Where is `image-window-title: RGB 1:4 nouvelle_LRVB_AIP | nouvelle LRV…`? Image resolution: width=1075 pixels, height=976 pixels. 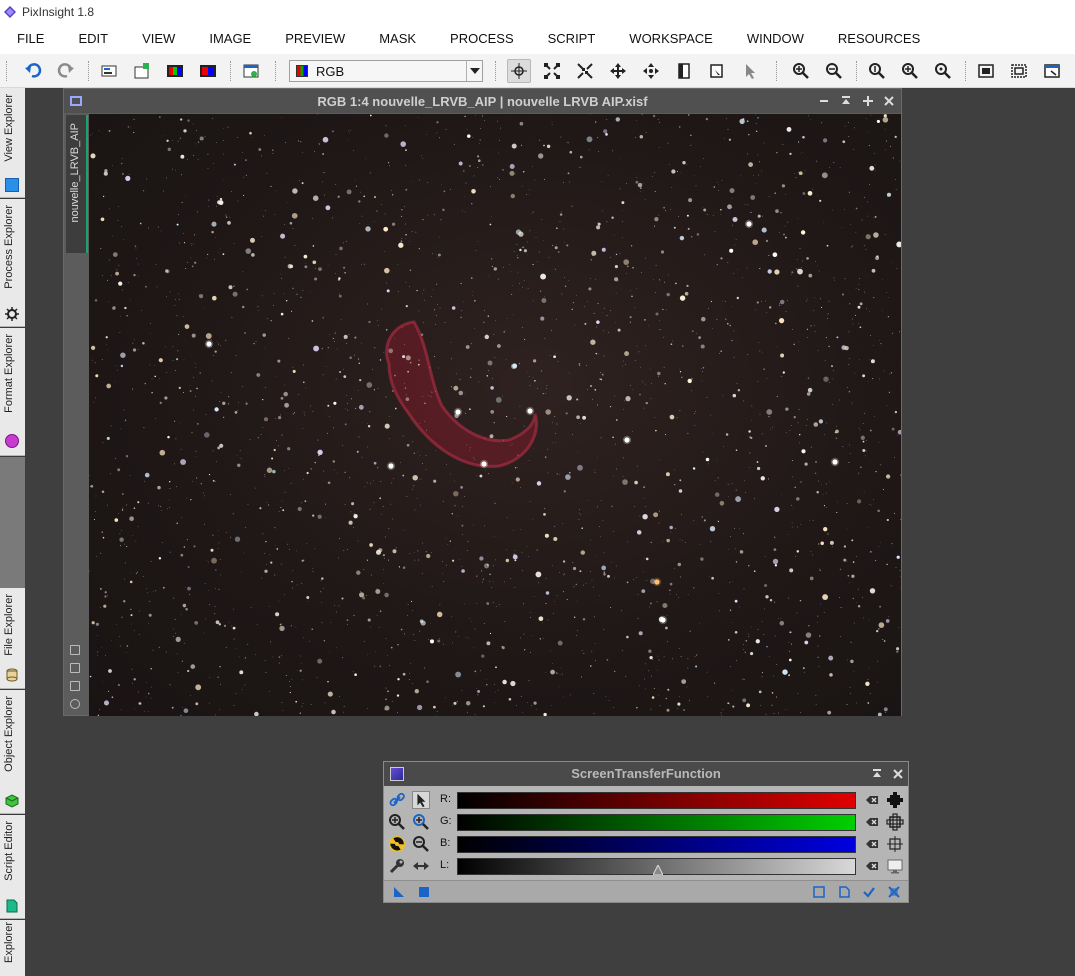 image-window-title: RGB 1:4 nouvelle_LRVB_AIP | nouvelle LRV… is located at coordinates (482, 101).